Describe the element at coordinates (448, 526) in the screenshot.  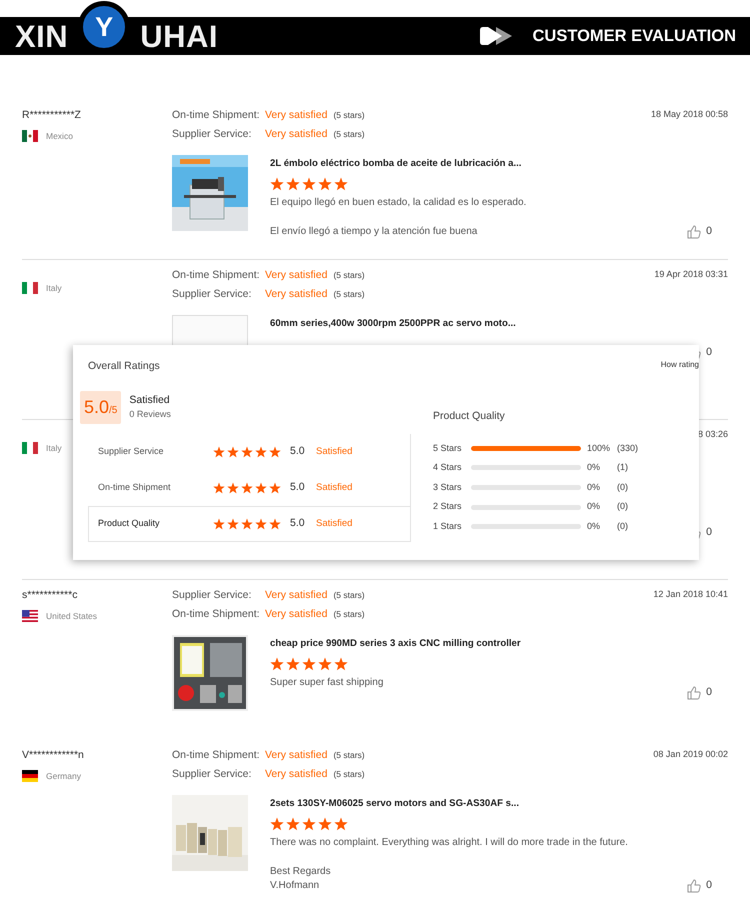
I see `star-level-label: 1 Stars` at that location.